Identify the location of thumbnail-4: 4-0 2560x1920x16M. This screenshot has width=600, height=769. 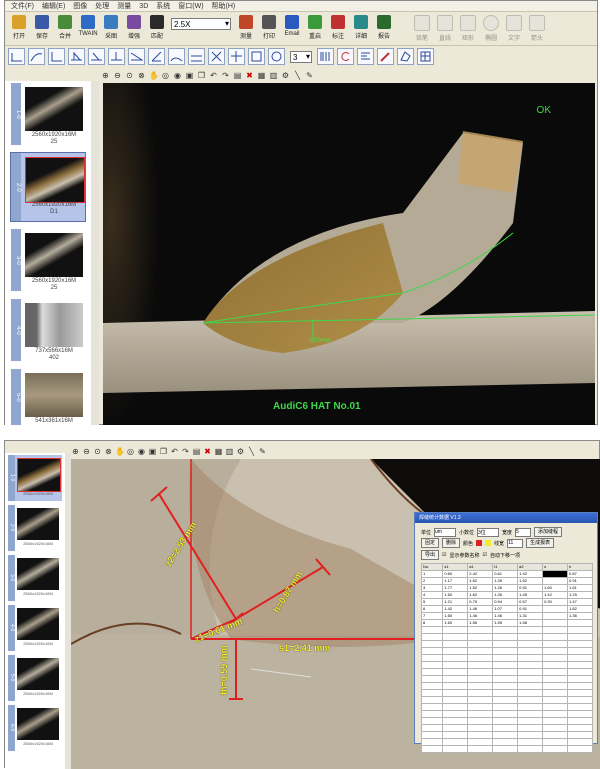
(35, 628).